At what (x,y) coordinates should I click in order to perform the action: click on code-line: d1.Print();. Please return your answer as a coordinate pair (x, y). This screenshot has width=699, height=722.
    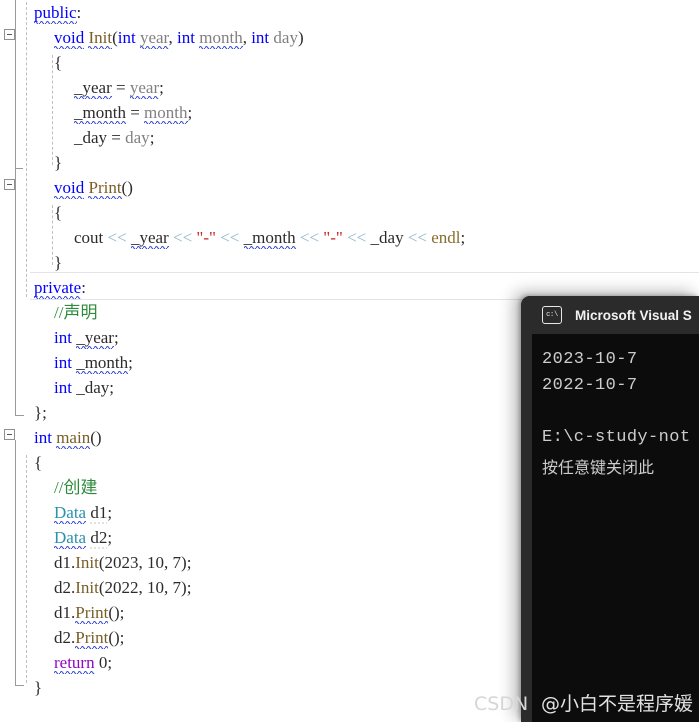
    Looking at the image, I should click on (89, 612).